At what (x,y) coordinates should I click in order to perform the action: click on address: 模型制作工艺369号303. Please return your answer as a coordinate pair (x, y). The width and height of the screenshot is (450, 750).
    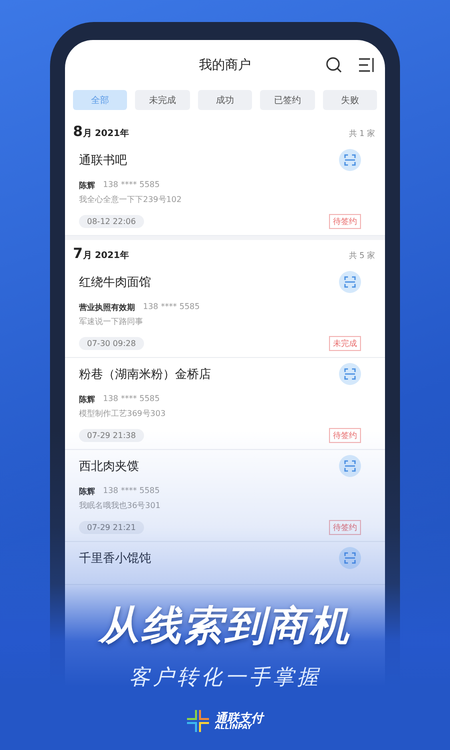
    Looking at the image, I should click on (123, 413).